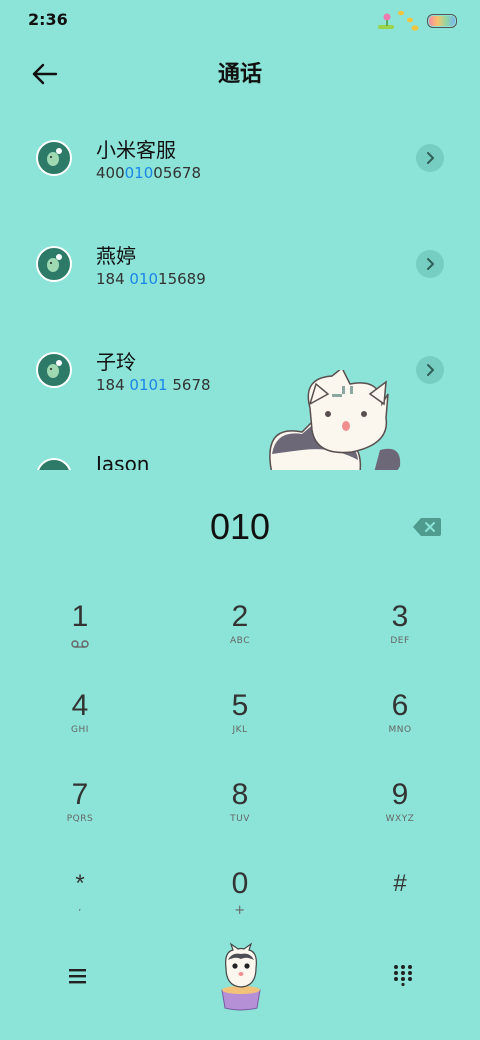  I want to click on contact-name: 燕婷, so click(116, 256).